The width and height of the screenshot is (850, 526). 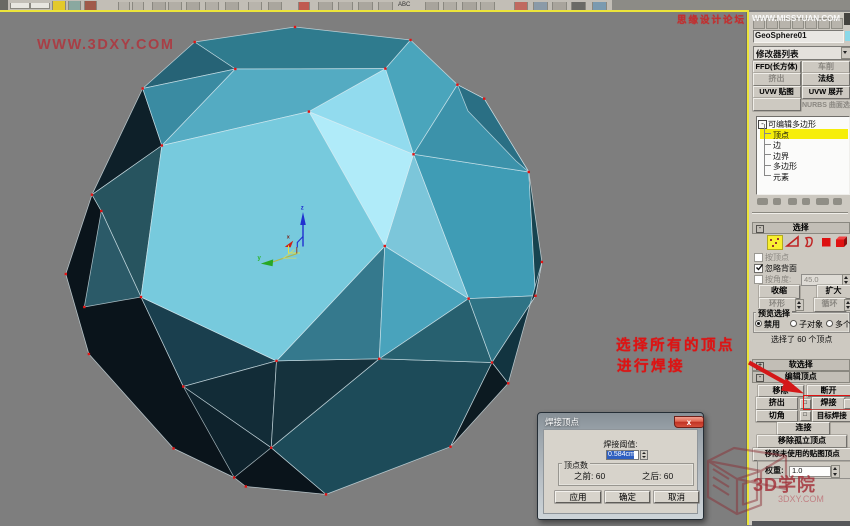 What do you see at coordinates (302, 209) in the screenshot?
I see `svg-text: z` at bounding box center [302, 209].